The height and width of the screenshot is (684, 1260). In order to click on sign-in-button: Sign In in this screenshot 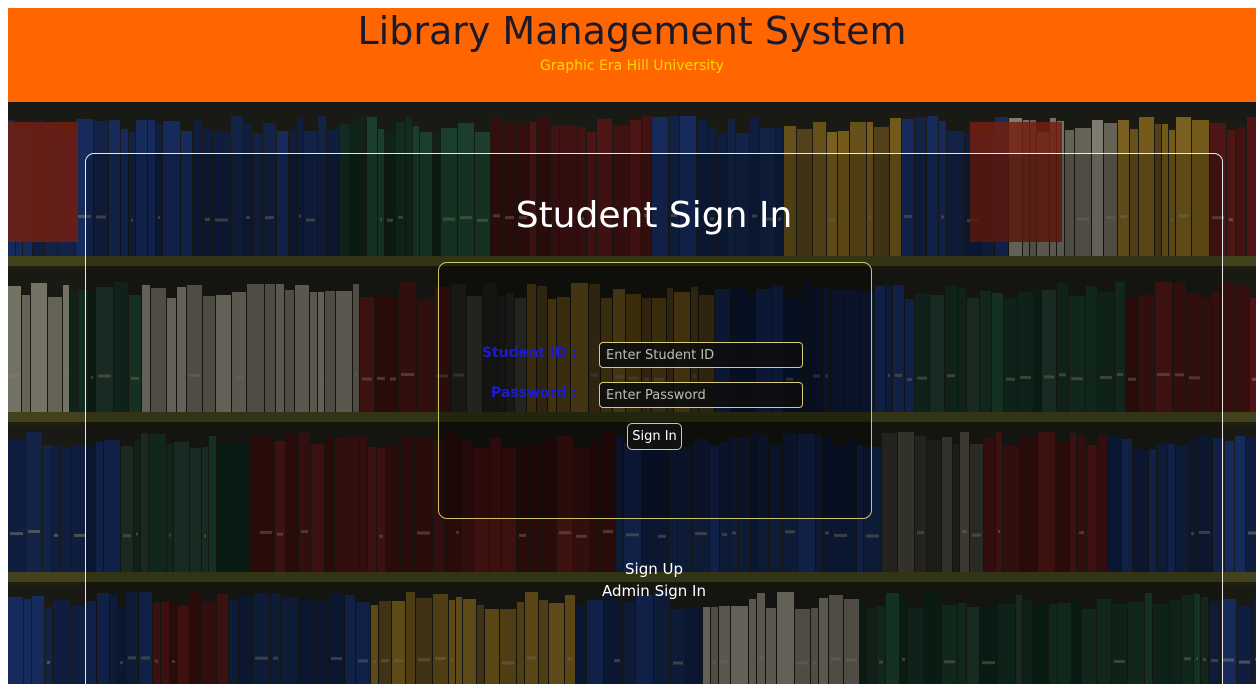, I will do `click(654, 436)`.